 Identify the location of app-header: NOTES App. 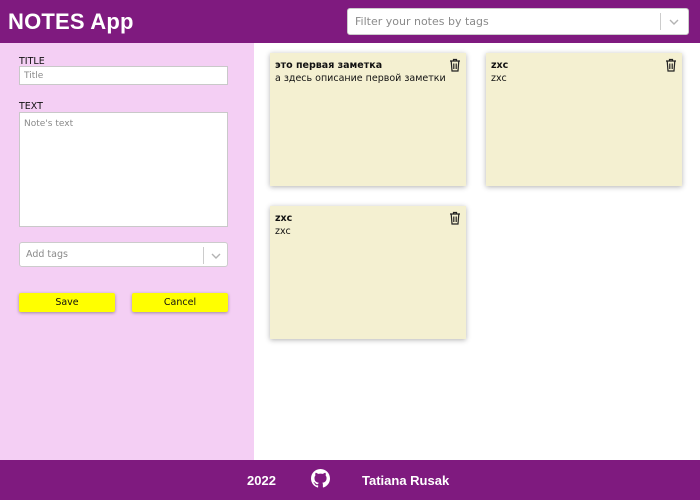
(350, 21).